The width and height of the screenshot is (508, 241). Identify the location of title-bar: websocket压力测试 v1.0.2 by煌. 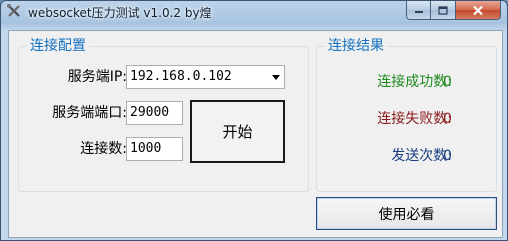
(254, 12).